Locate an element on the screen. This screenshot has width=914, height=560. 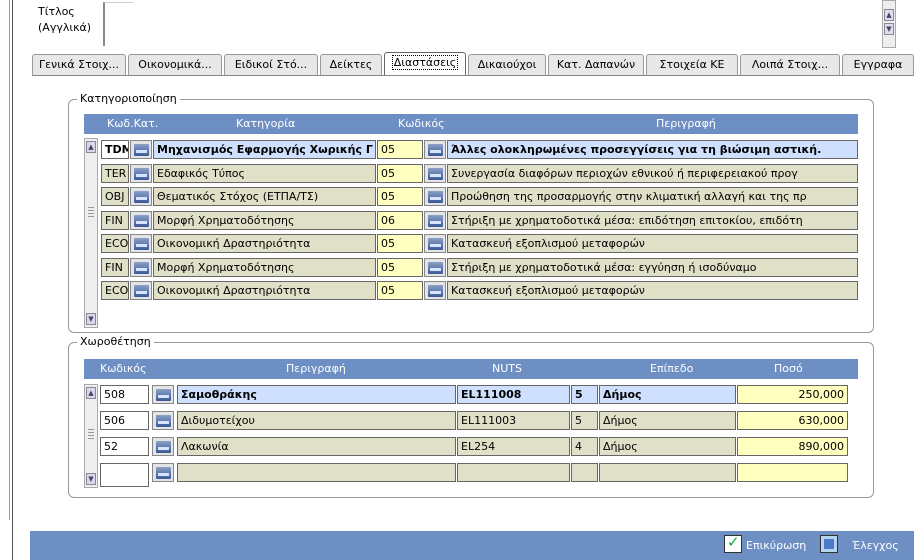
category-name-cell: Θεματικός Στόχος (ΕΤΠΑ/ΤΣ) is located at coordinates (264, 196).